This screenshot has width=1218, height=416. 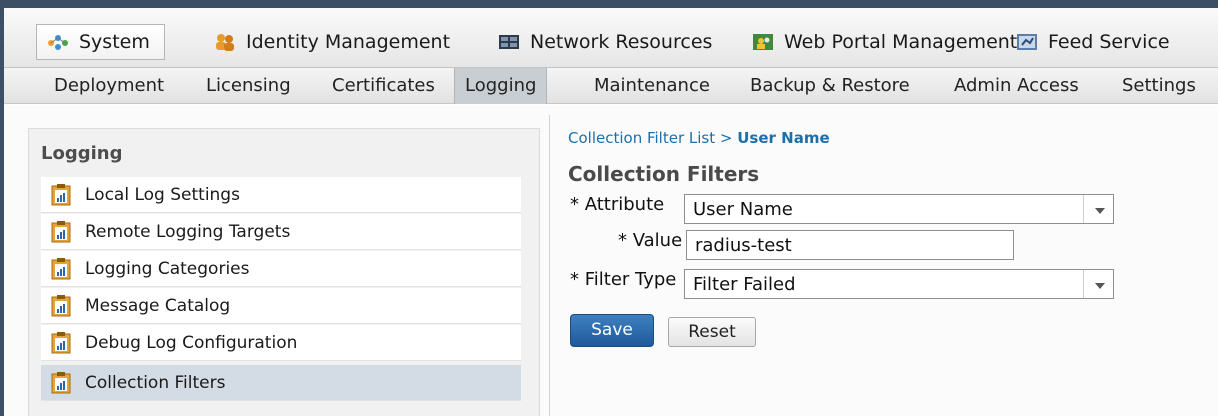 I want to click on identity-icon, so click(x=224, y=42).